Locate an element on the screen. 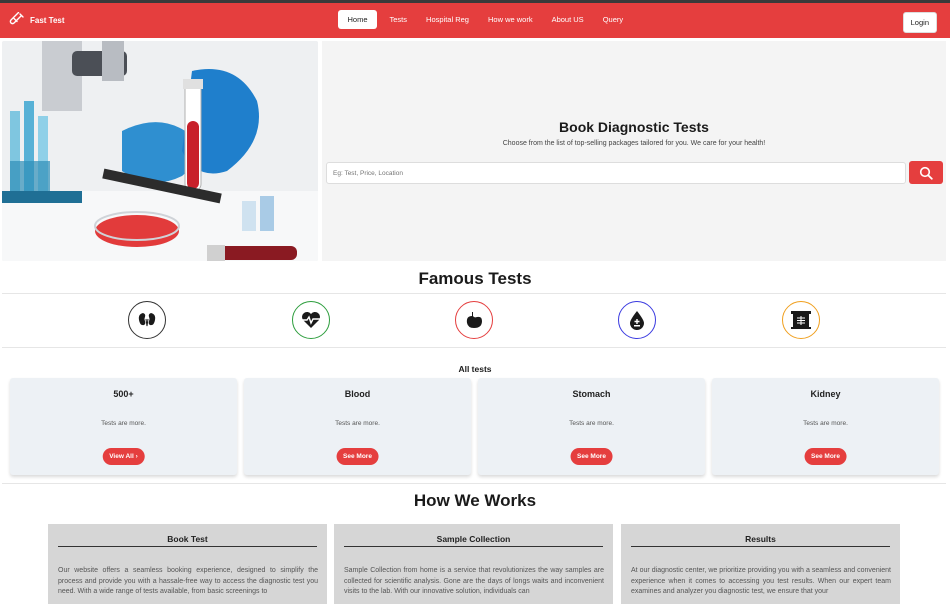 The height and width of the screenshot is (604, 950). how-we-works-title: How We Works is located at coordinates (475, 500).